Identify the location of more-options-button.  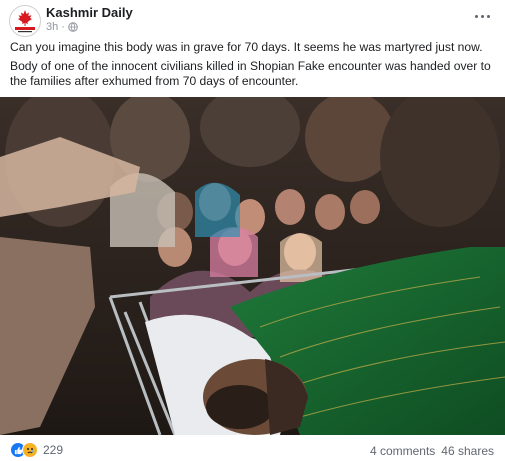
(482, 16).